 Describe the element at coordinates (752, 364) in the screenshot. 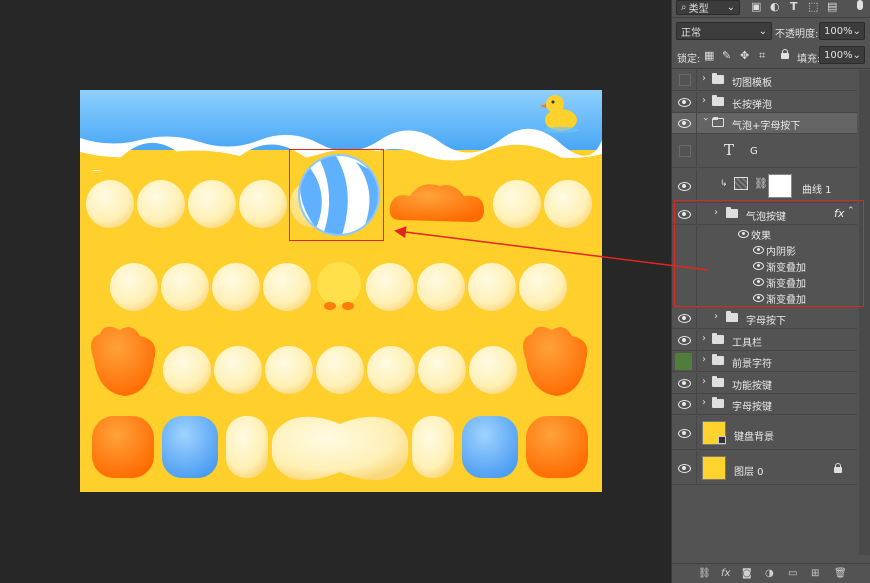

I see `layer-name: 前景字符` at that location.